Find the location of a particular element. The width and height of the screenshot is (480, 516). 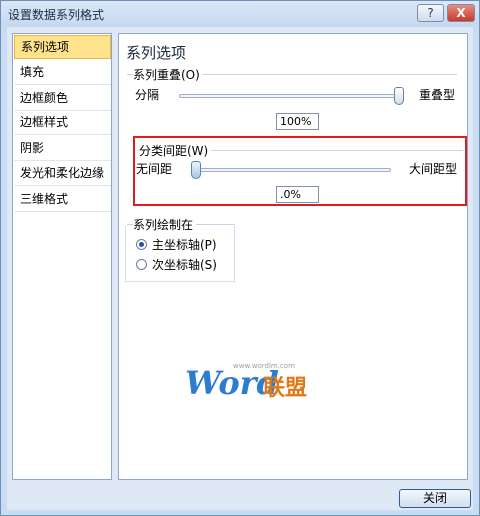

nav-label: 边框颜色 is located at coordinates (44, 98).